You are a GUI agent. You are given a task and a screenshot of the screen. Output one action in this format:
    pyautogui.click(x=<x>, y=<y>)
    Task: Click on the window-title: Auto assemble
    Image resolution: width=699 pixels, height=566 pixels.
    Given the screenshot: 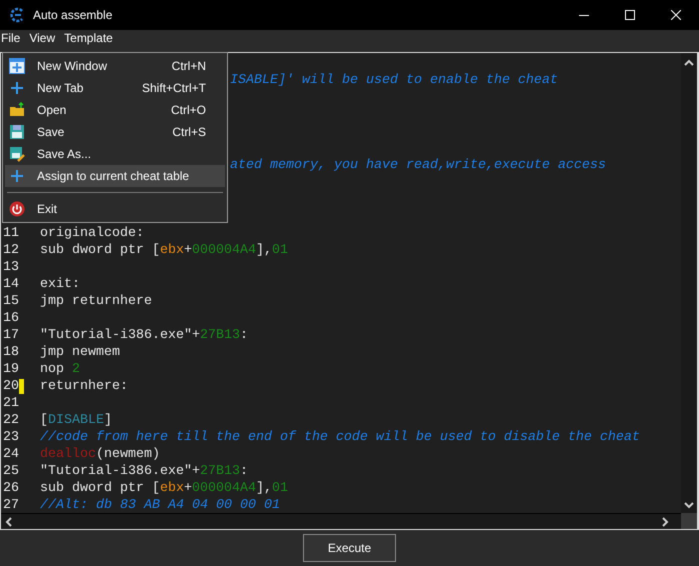 What is the action you would take?
    pyautogui.click(x=73, y=15)
    